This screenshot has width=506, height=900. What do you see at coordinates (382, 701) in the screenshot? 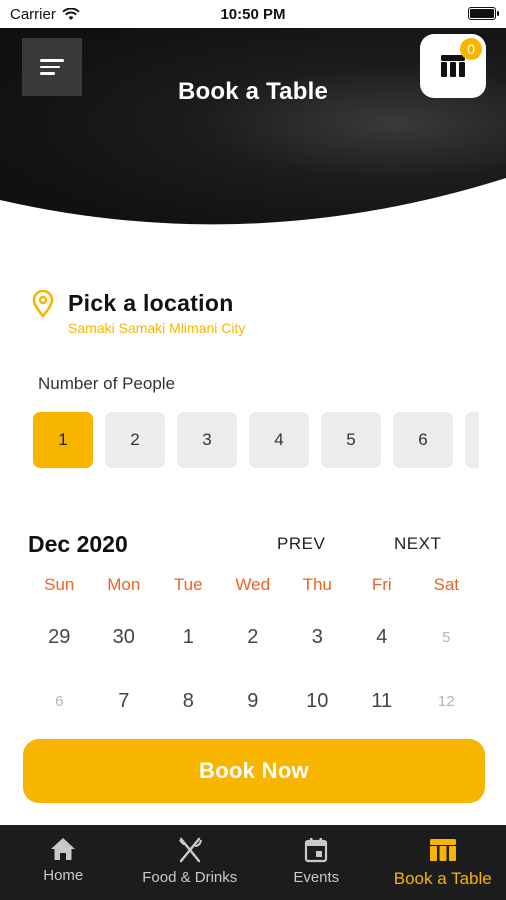
I see `calendar-day: 11` at bounding box center [382, 701].